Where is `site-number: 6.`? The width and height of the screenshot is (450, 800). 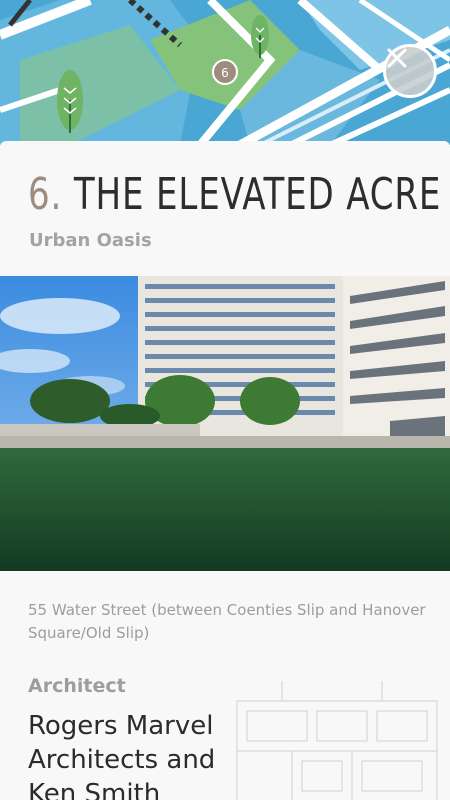
site-number: 6. is located at coordinates (45, 194).